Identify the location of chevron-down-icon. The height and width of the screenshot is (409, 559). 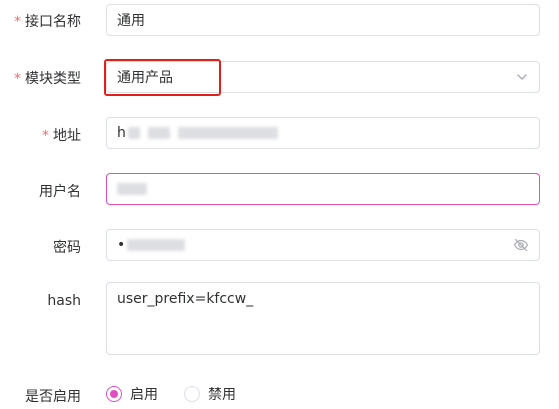
(522, 77).